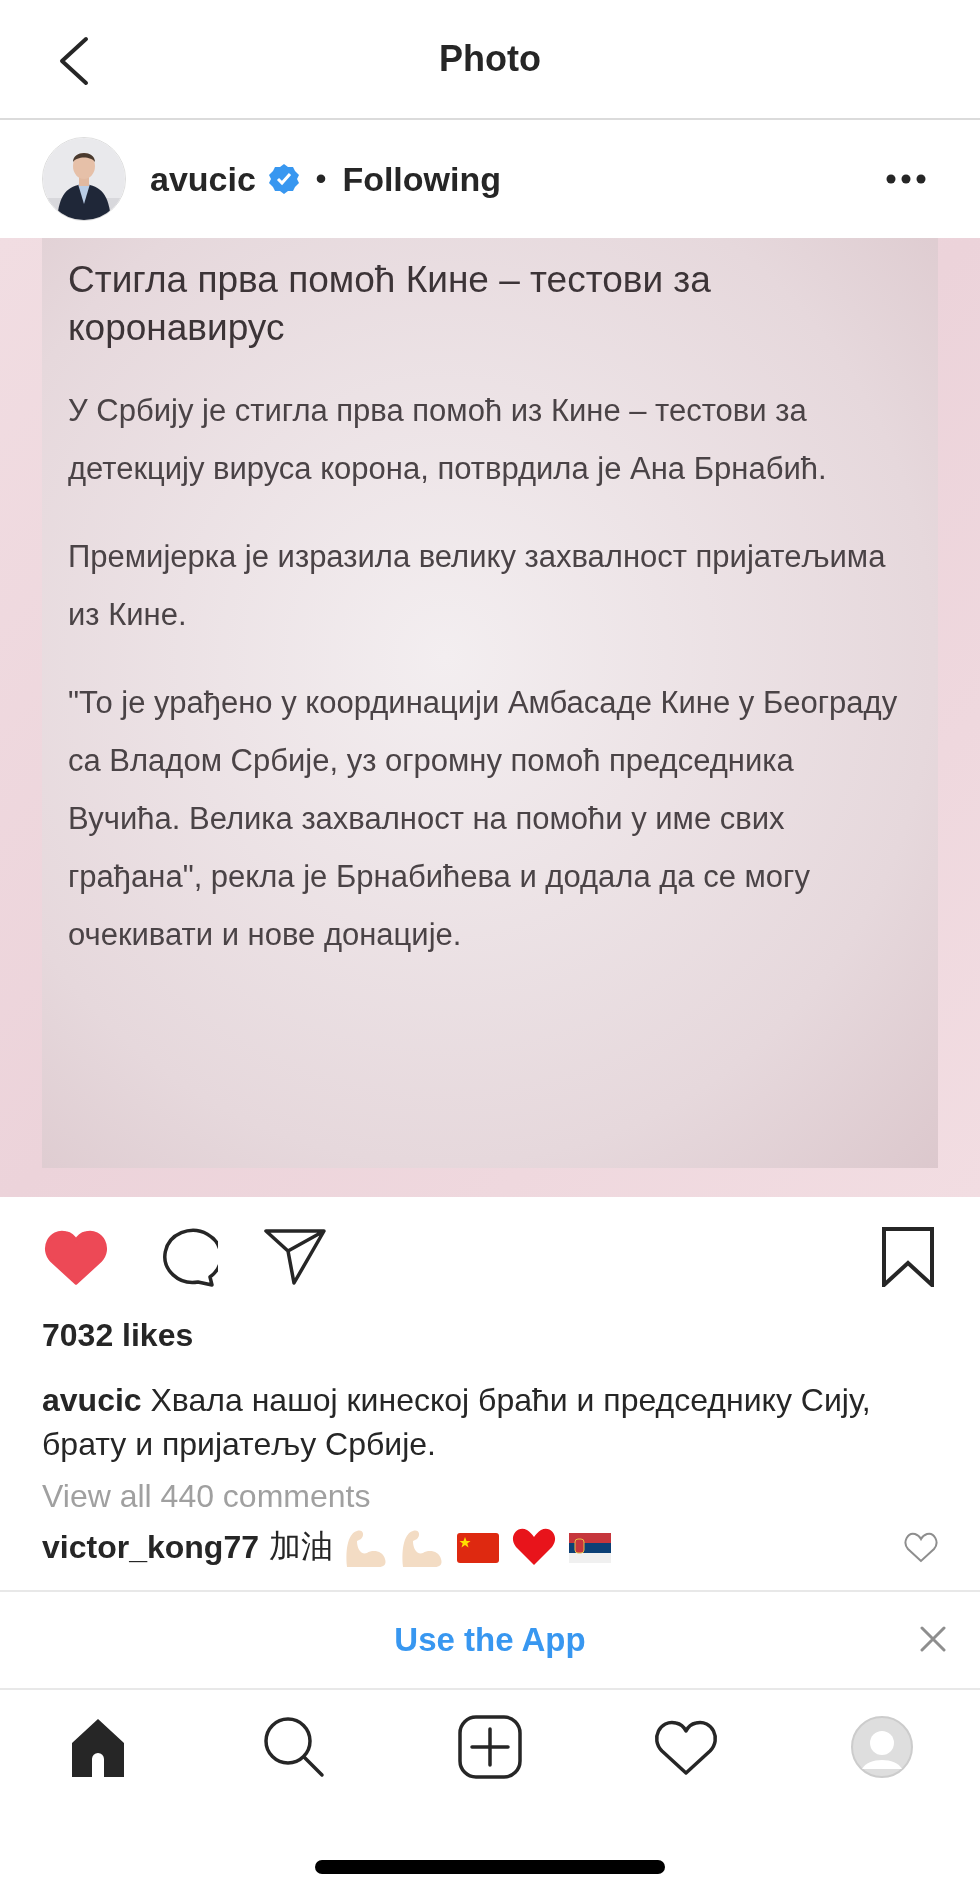 The width and height of the screenshot is (980, 1894). I want to click on share-icon, so click(296, 1257).